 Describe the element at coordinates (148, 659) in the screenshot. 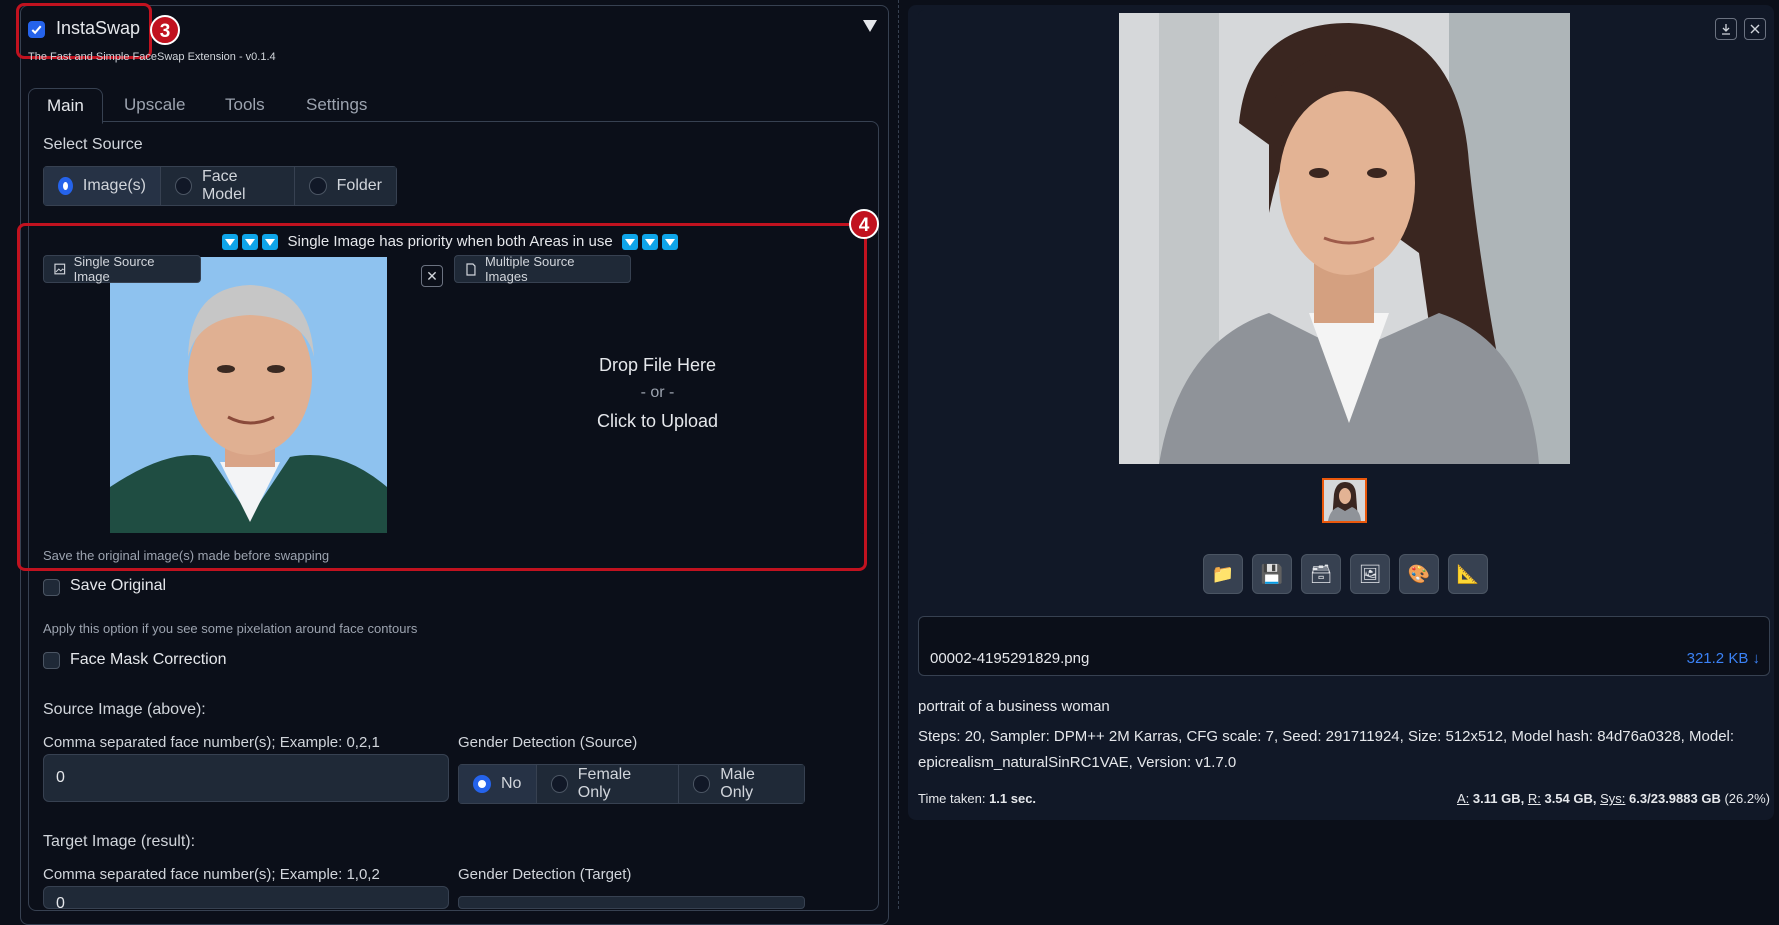

I see `face-mask-label: Face Mask Correction` at that location.